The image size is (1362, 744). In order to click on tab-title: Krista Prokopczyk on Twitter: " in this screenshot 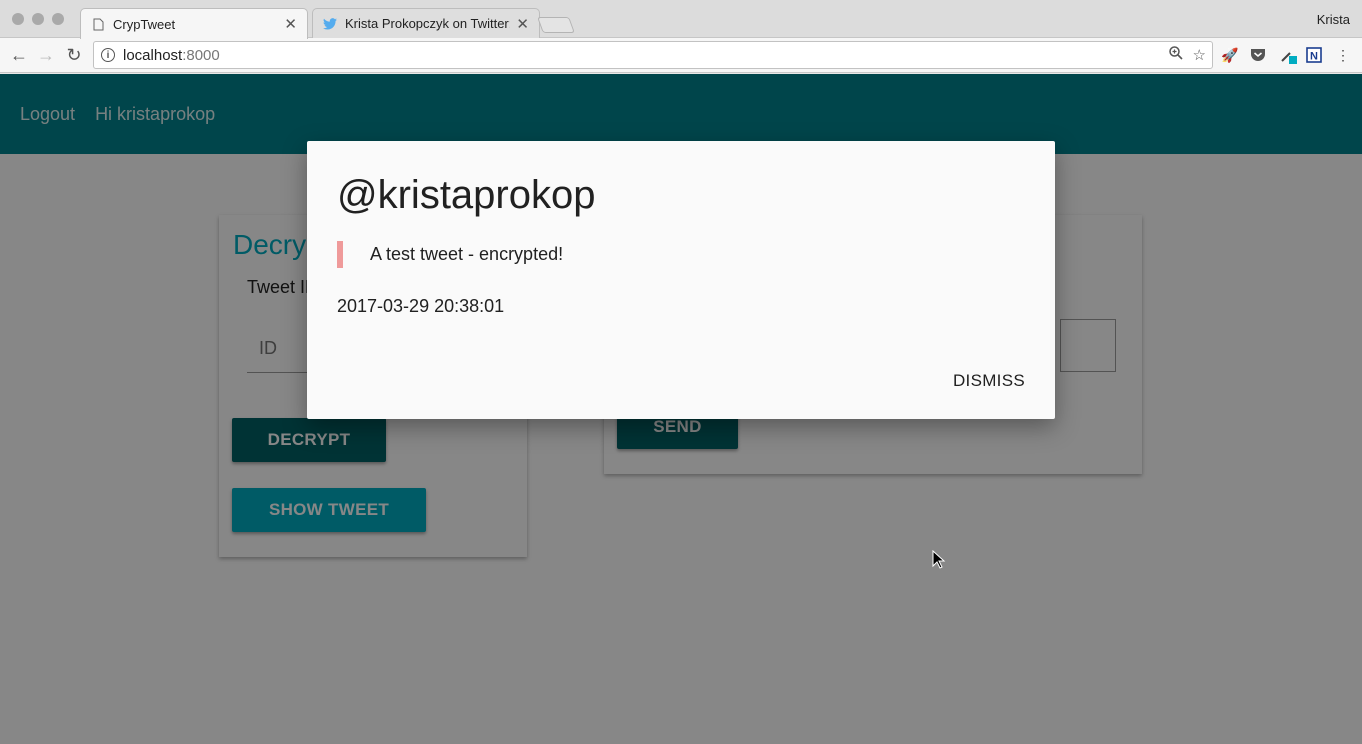, I will do `click(428, 23)`.